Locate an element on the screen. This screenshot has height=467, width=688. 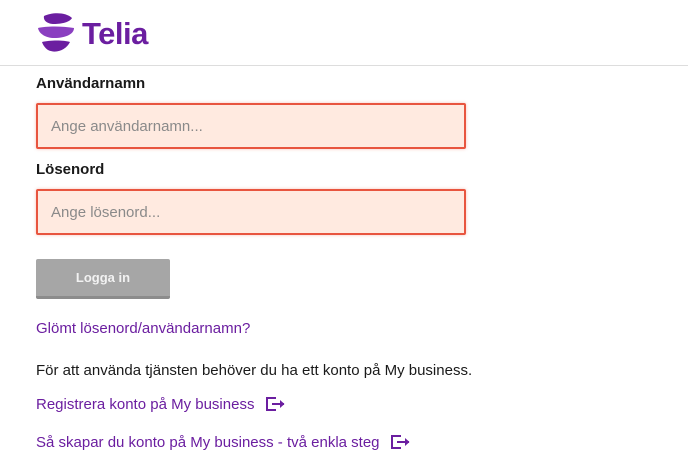
password-label: Lösenord is located at coordinates (70, 169).